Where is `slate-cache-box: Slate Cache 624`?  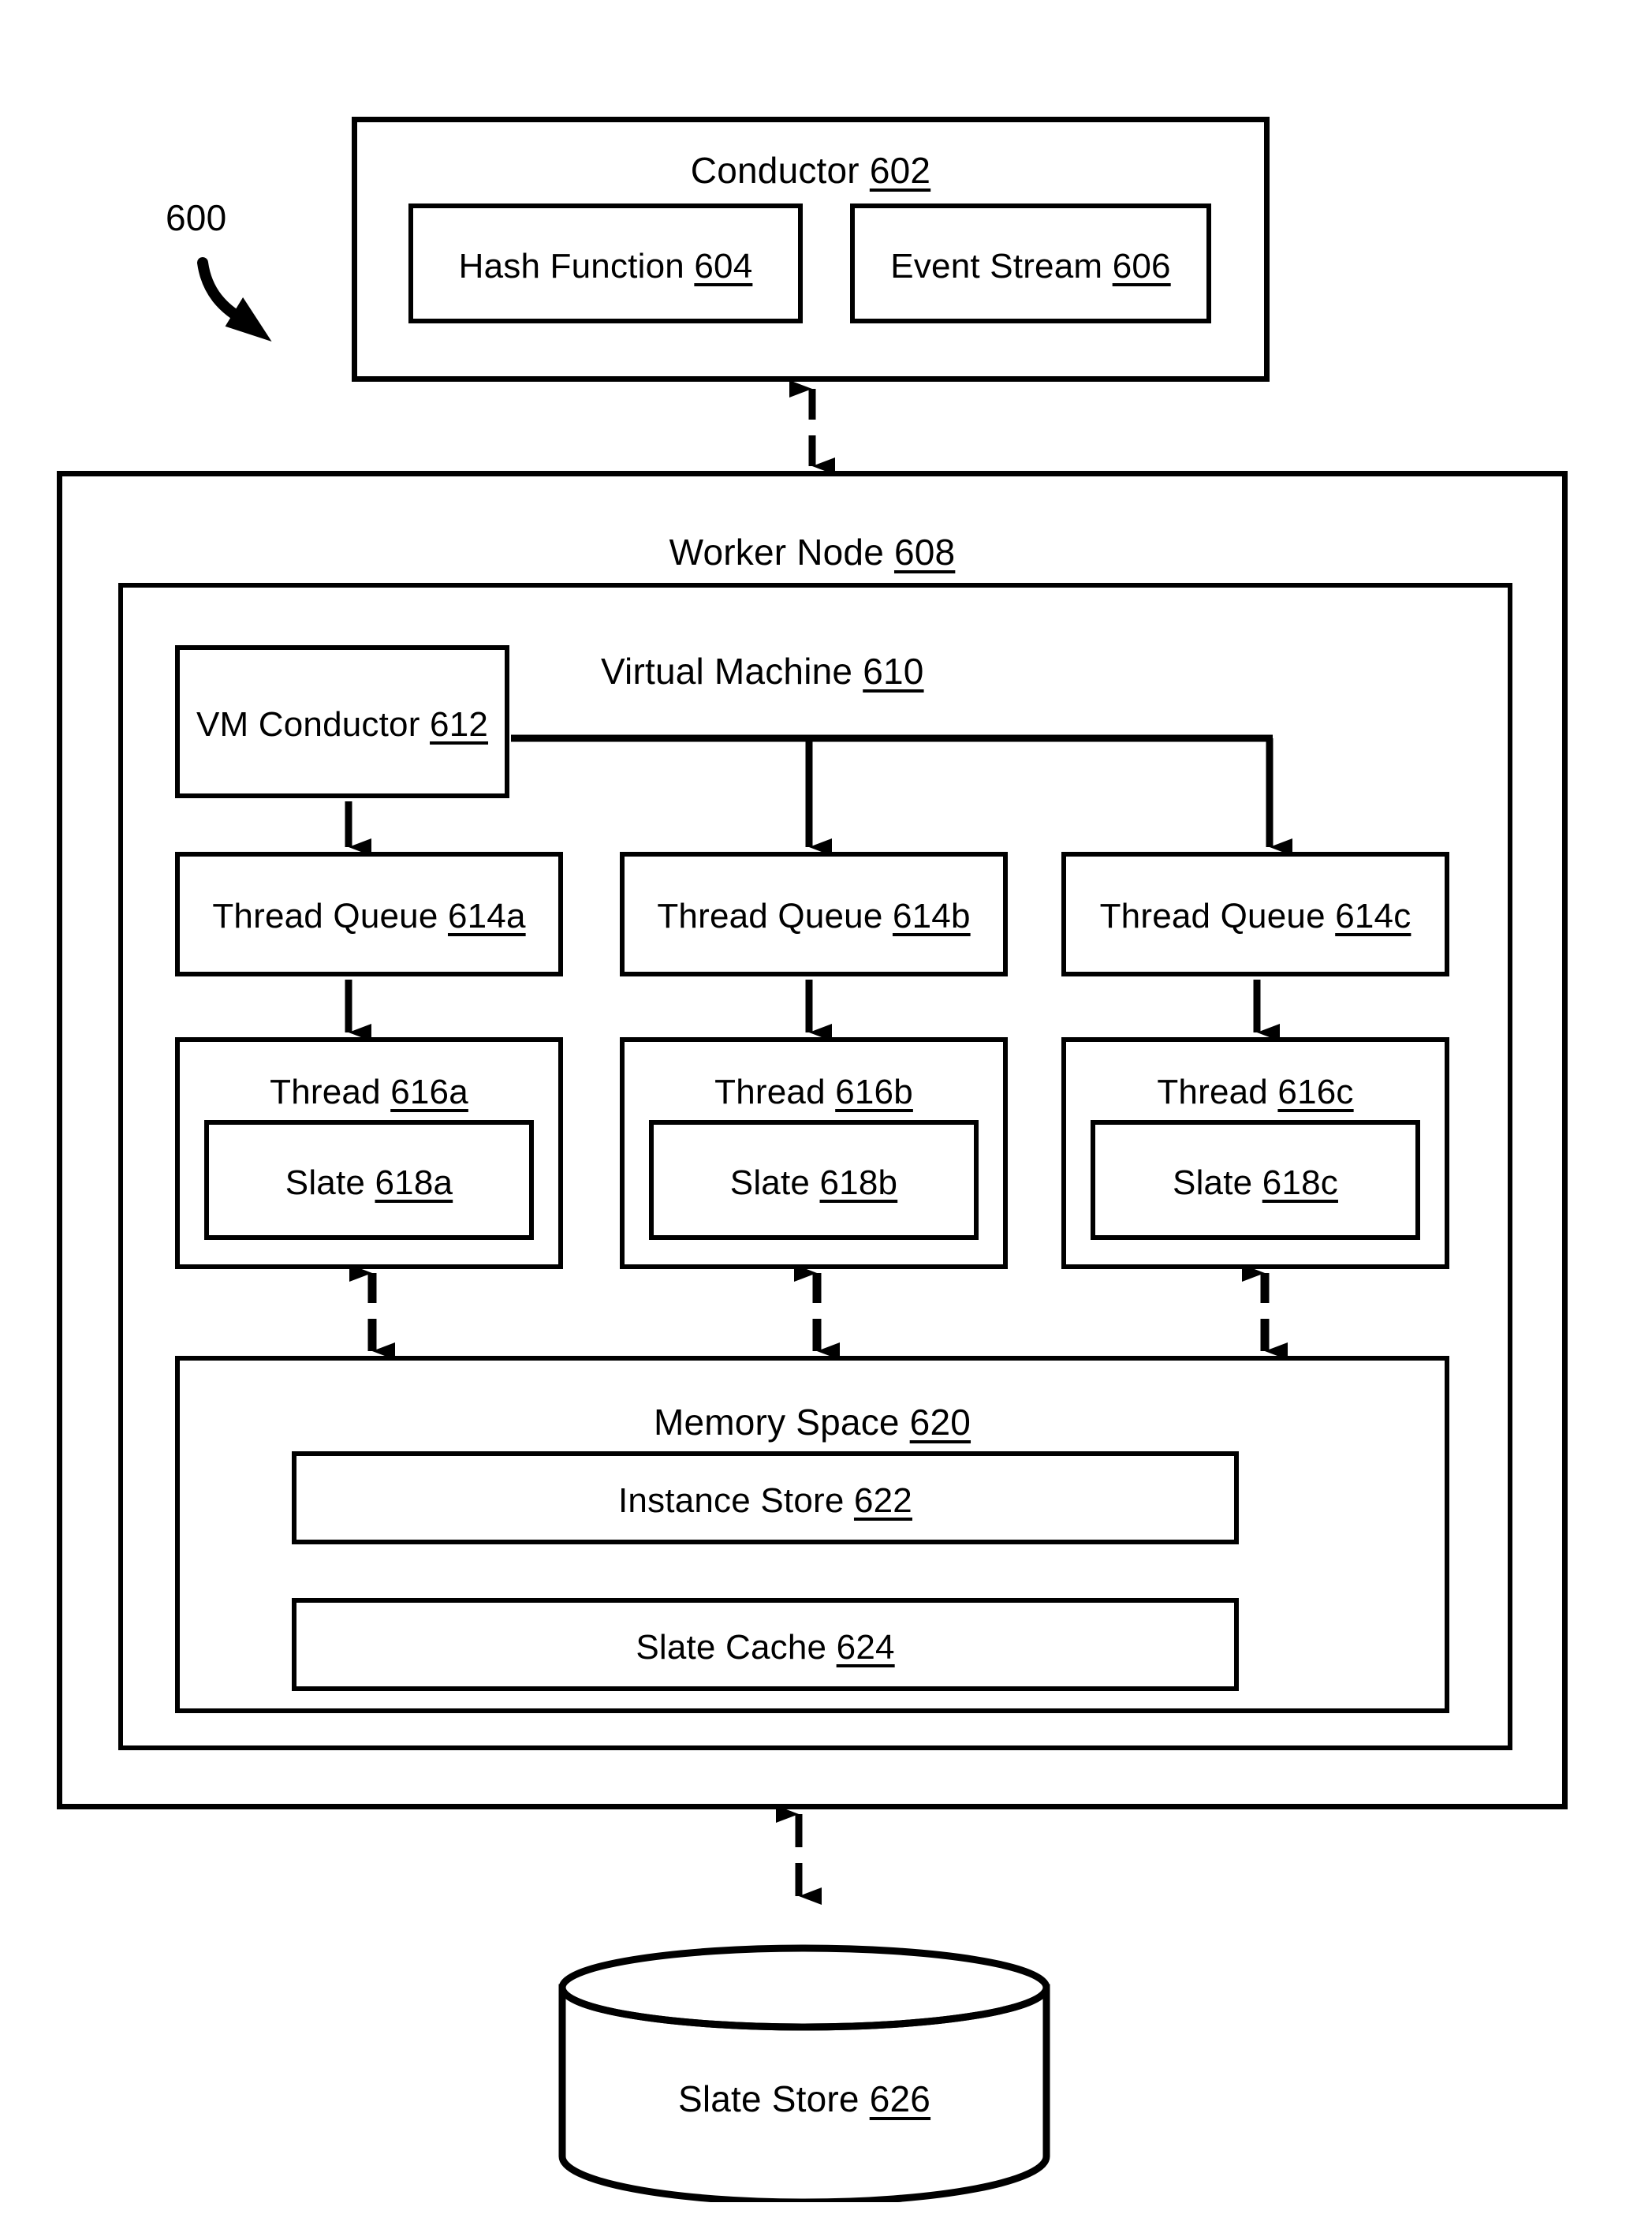
slate-cache-box: Slate Cache 624 is located at coordinates (765, 1645).